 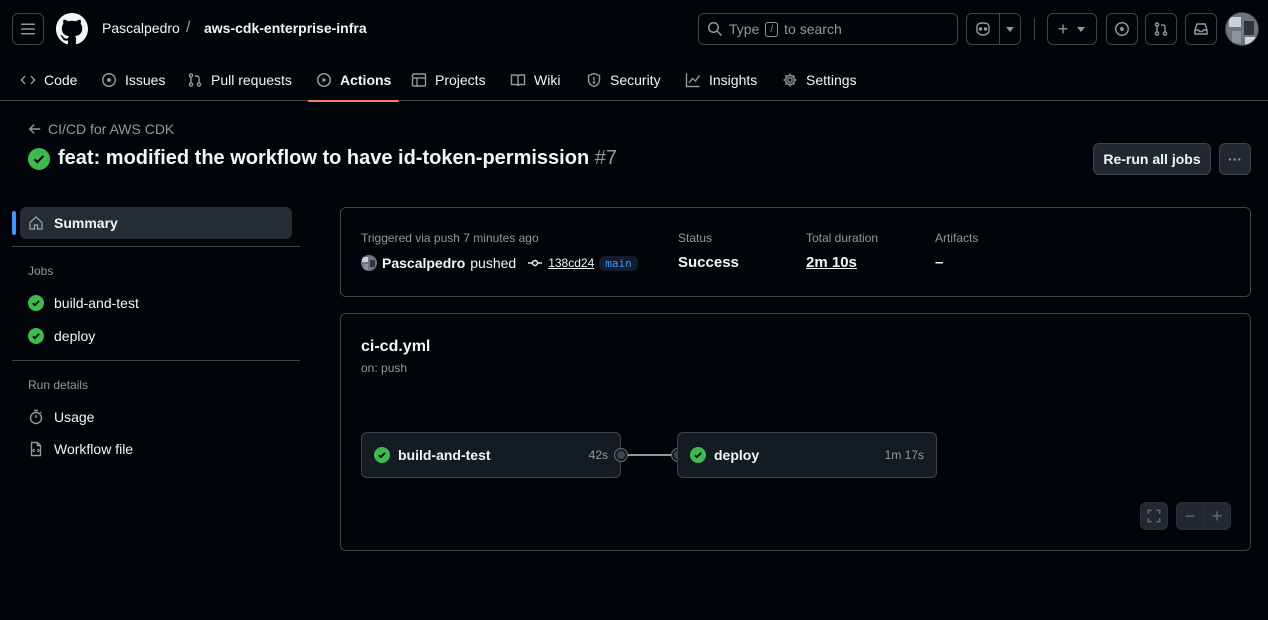 I want to click on sidebar-job-build-and-test: build-and-test, so click(x=156, y=303).